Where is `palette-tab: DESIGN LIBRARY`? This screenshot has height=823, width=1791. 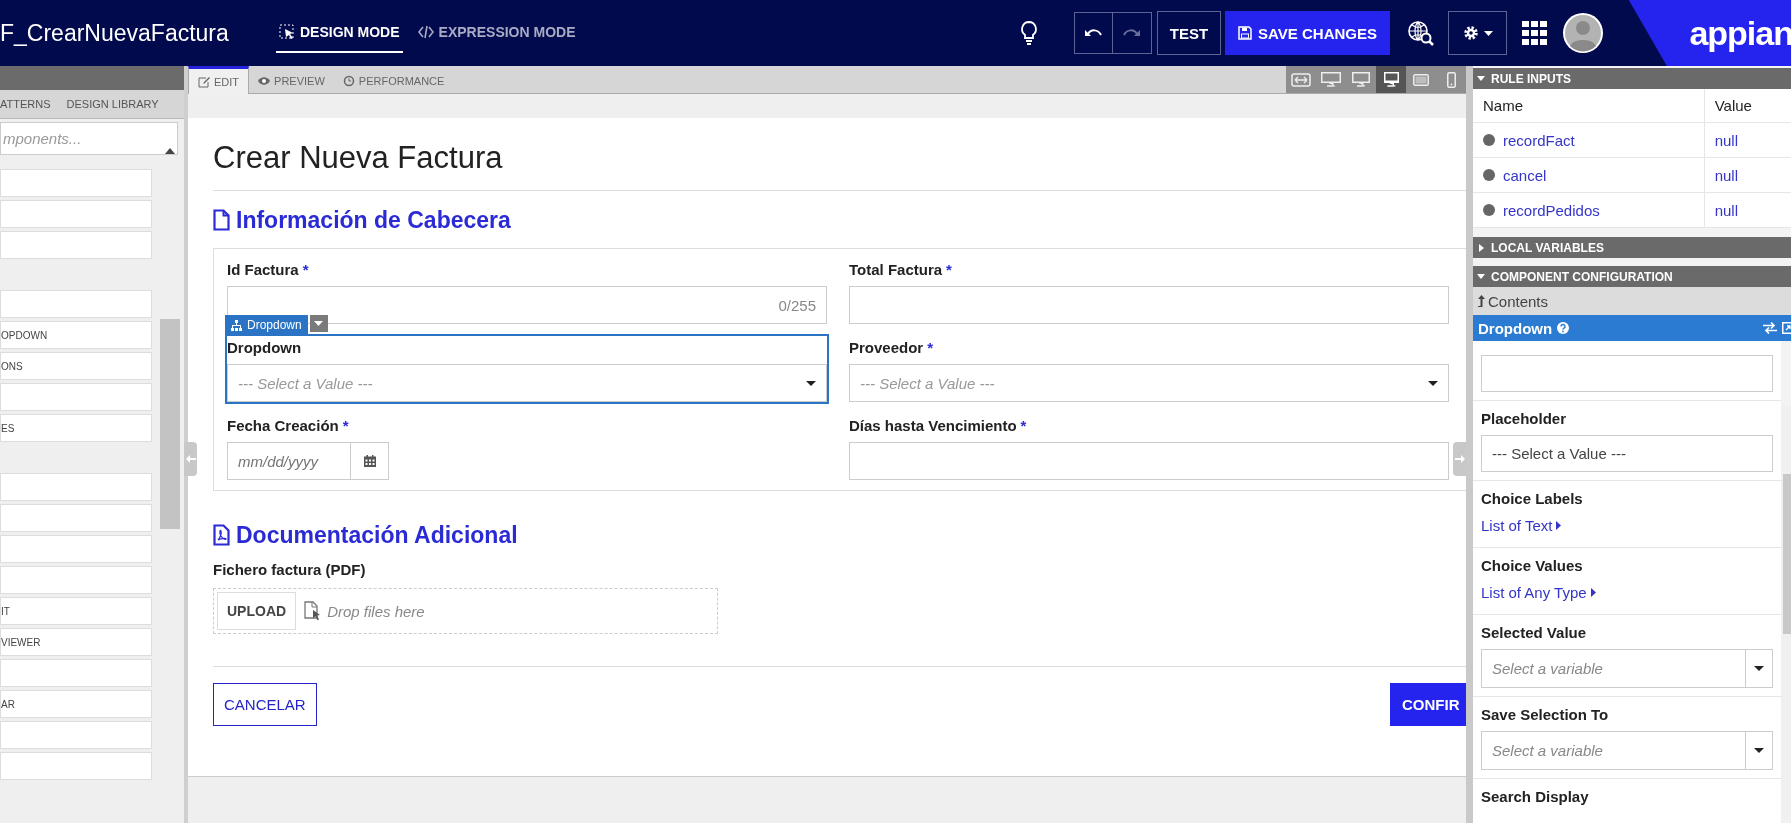
palette-tab: DESIGN LIBRARY is located at coordinates (112, 104).